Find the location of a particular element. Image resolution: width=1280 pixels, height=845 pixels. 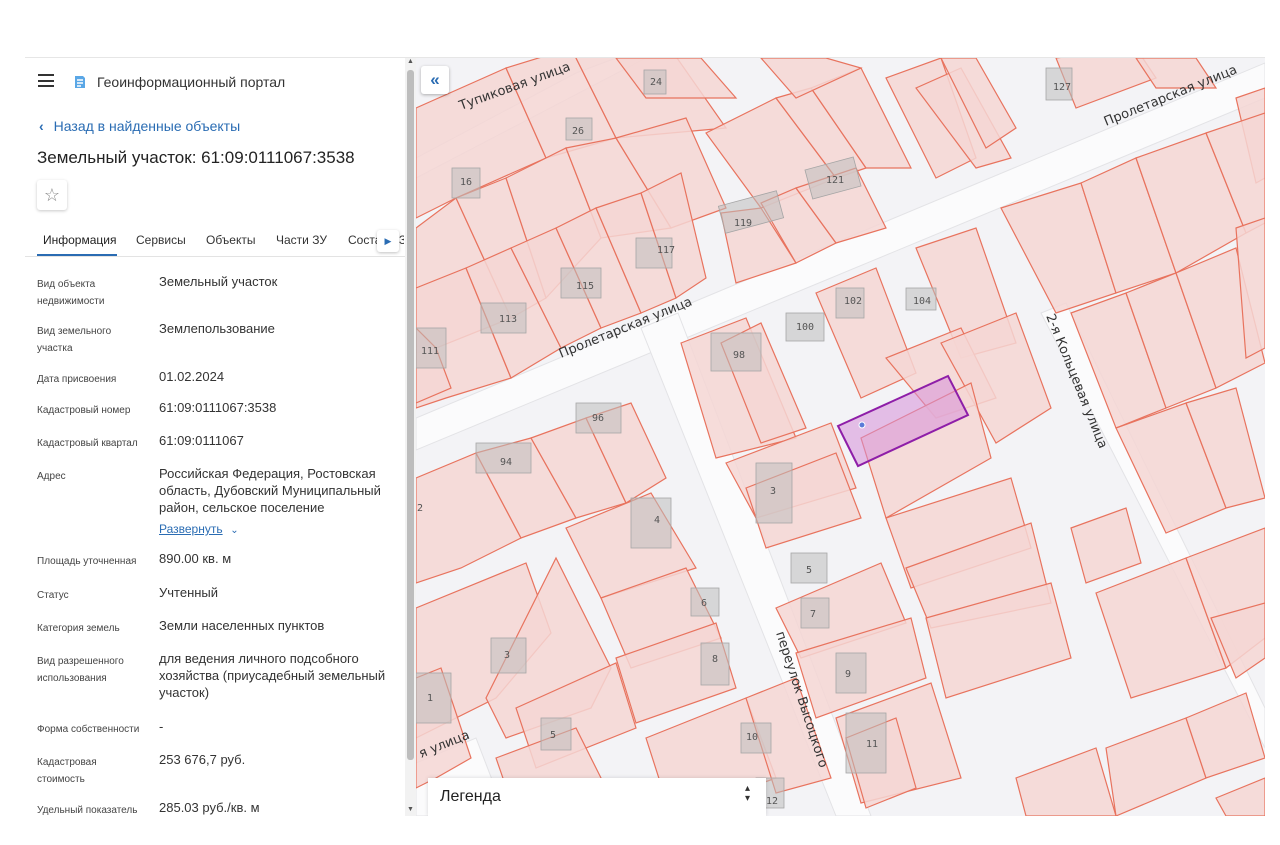

field-value: 890.00 кв. м is located at coordinates (195, 558).